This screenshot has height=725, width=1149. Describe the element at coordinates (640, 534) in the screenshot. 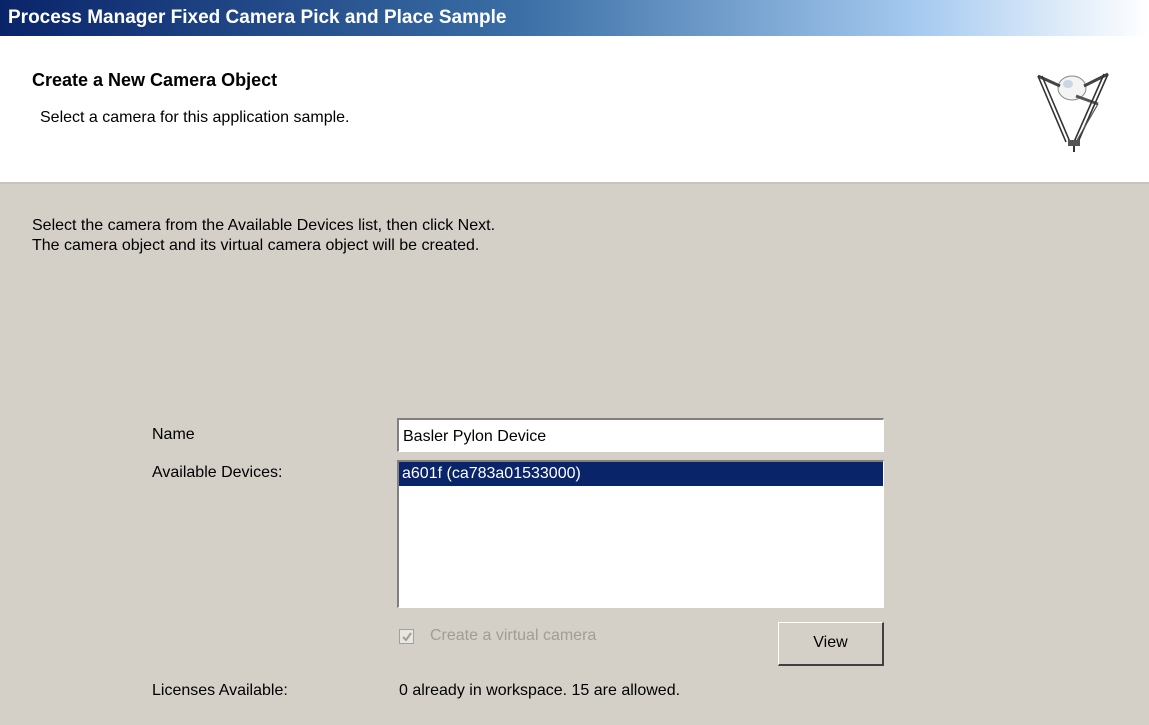

I see `available-devices-list: a601f (ca783a01533000)` at that location.